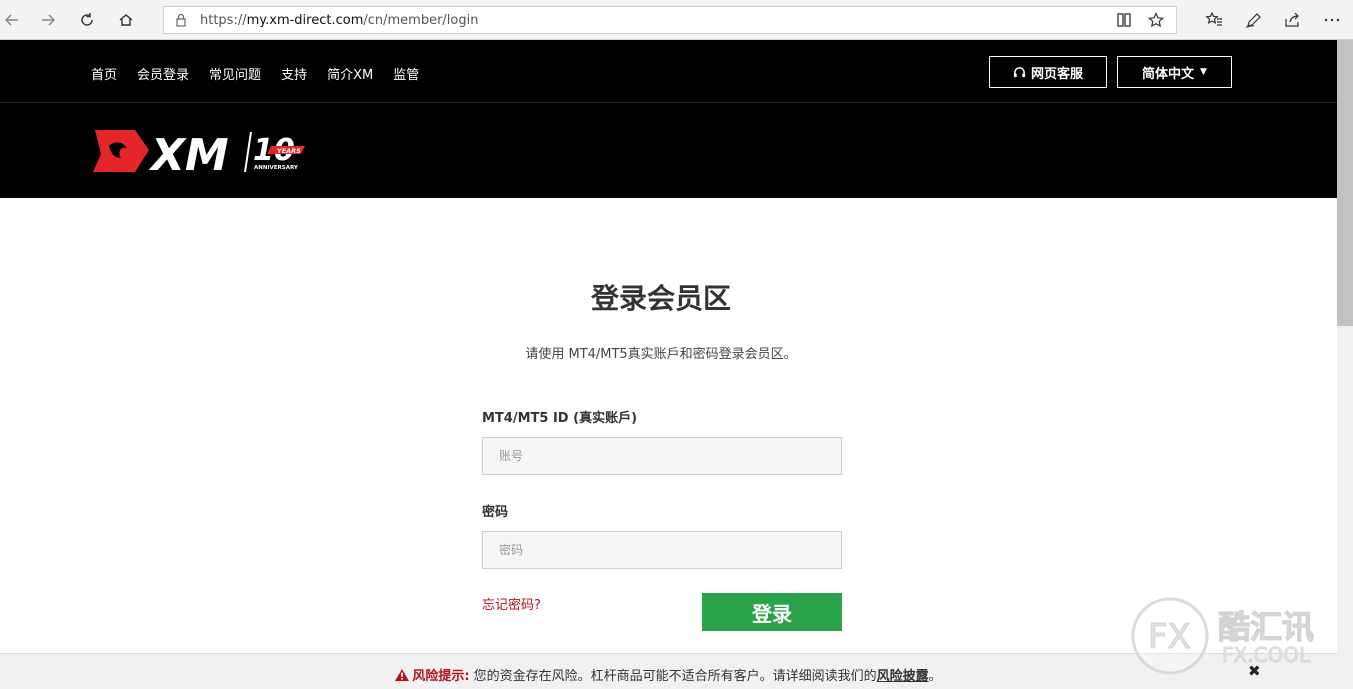 The image size is (1353, 689). What do you see at coordinates (1345, 183) in the screenshot?
I see `scrollbar-thumb` at bounding box center [1345, 183].